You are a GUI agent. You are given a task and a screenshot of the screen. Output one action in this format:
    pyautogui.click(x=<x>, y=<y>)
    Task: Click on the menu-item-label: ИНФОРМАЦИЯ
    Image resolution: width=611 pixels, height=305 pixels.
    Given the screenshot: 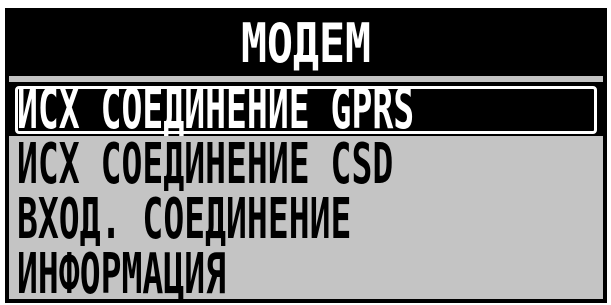 What is the action you would take?
    pyautogui.click(x=122, y=274)
    